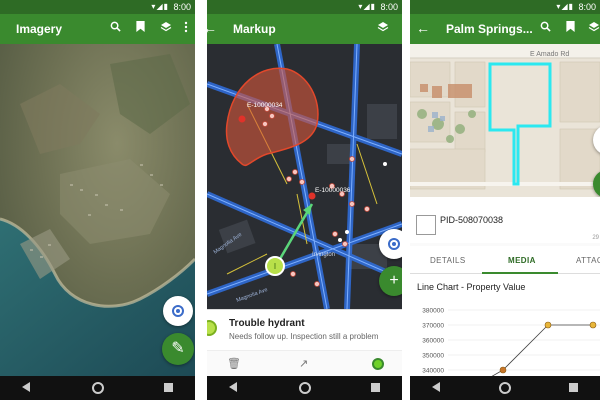  What do you see at coordinates (595, 238) in the screenshot?
I see `parcel-extra: 29` at bounding box center [595, 238].